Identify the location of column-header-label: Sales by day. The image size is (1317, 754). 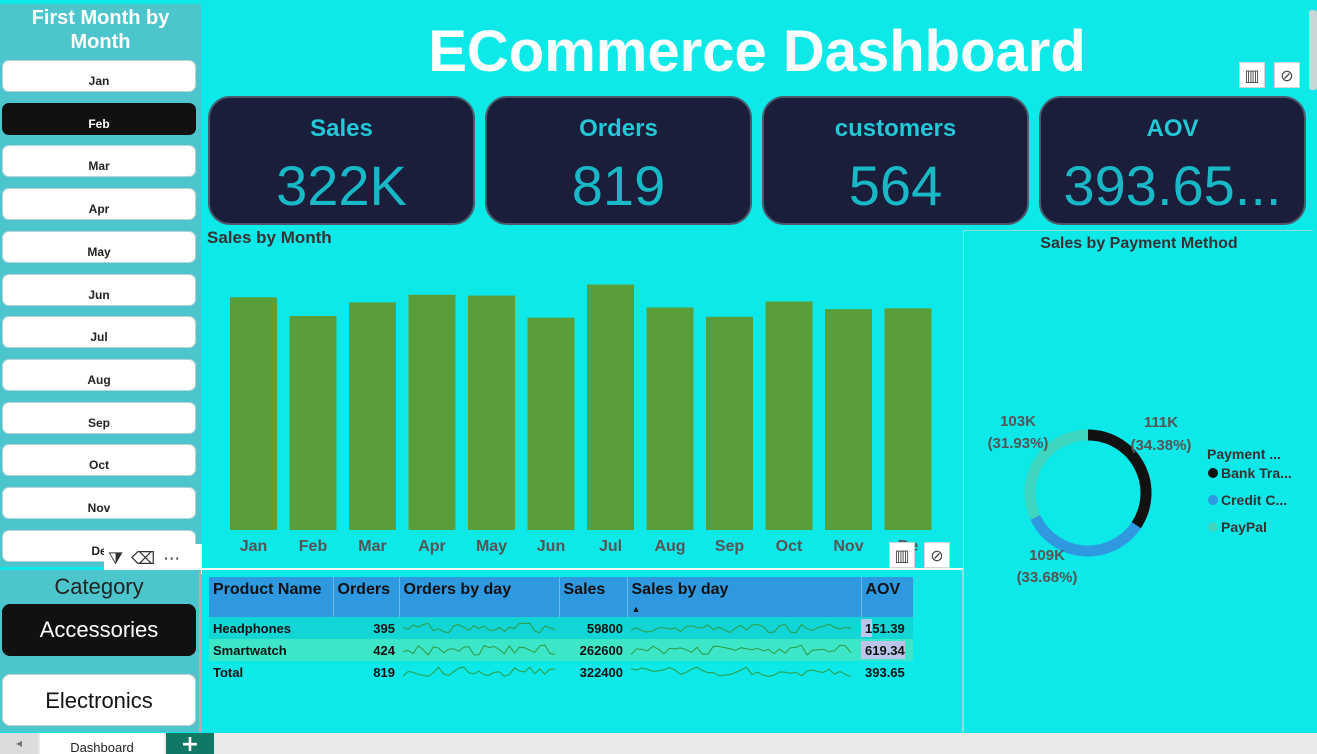
(680, 589).